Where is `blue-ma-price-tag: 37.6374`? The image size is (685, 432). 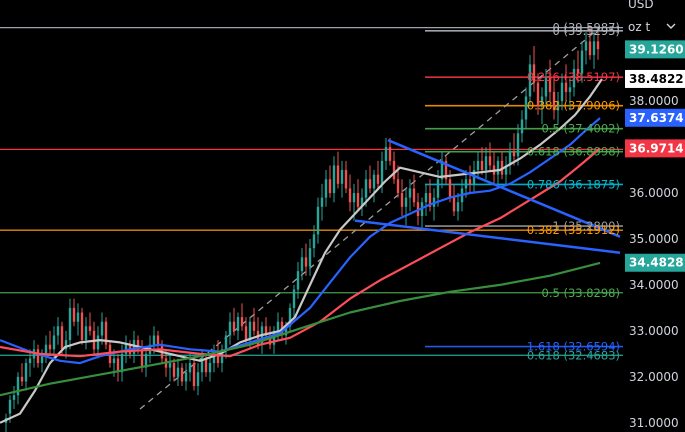 blue-ma-price-tag: 37.6374 is located at coordinates (655, 117).